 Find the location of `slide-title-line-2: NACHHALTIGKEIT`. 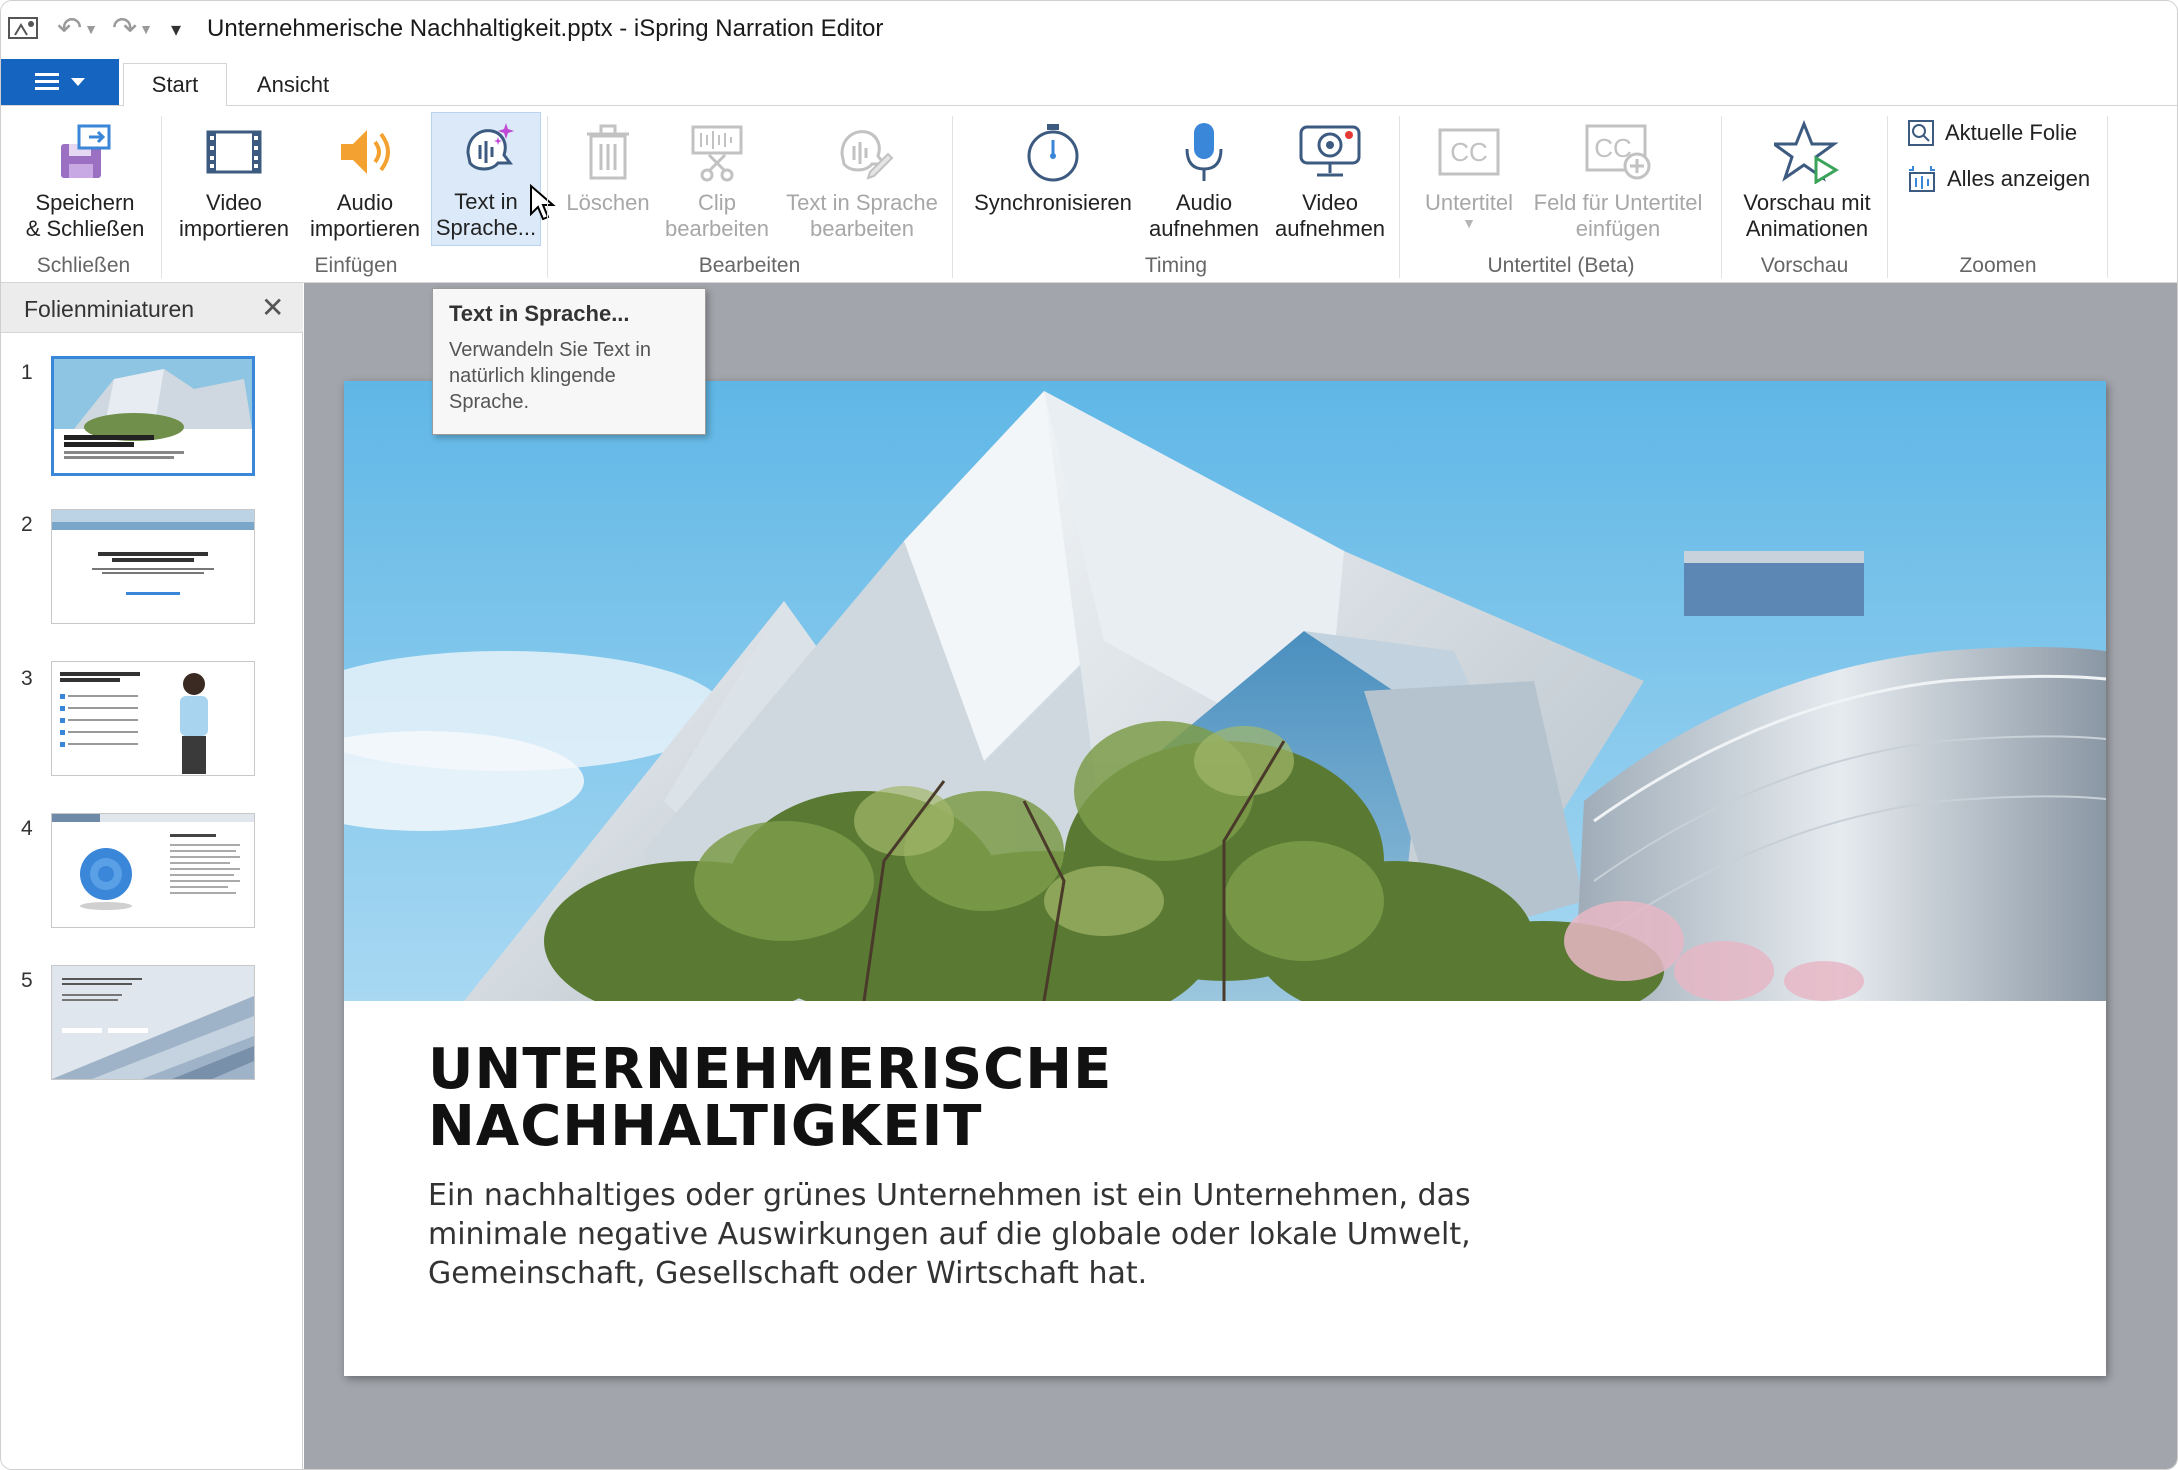

slide-title-line-2: NACHHALTIGKEIT is located at coordinates (705, 1126).